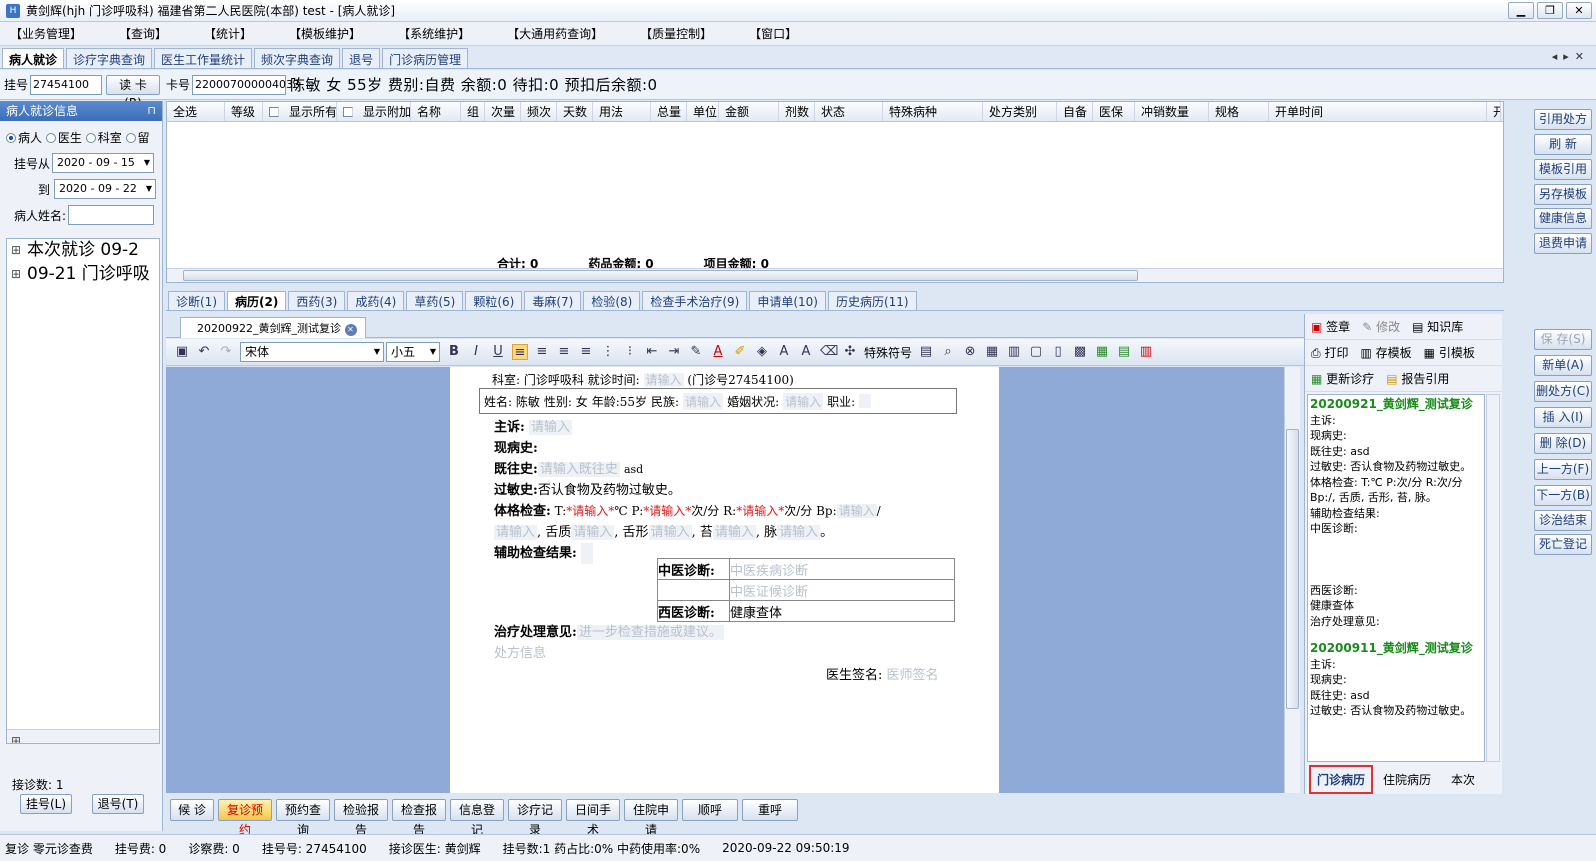  Describe the element at coordinates (612, 300) in the screenshot. I see `tab-lab: 检验(8)` at that location.